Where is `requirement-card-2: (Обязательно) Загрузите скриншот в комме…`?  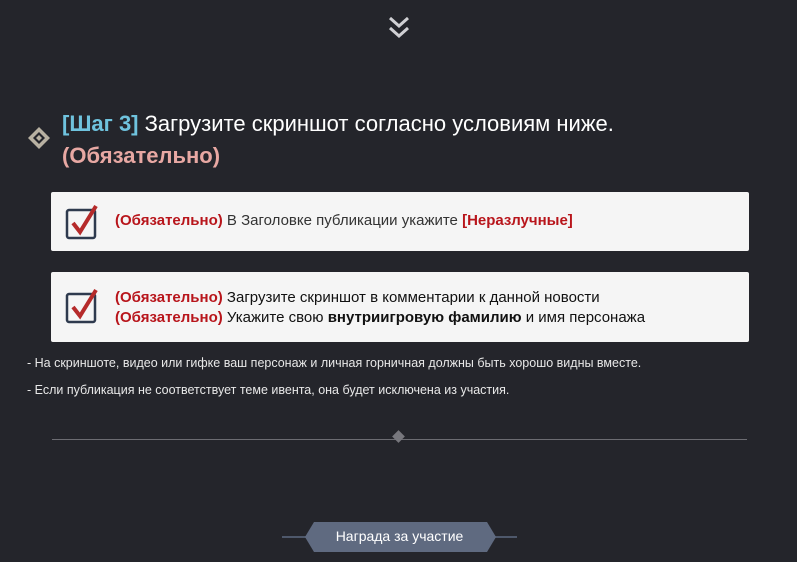
requirement-card-2: (Обязательно) Загрузите скриншот в комме… is located at coordinates (400, 307).